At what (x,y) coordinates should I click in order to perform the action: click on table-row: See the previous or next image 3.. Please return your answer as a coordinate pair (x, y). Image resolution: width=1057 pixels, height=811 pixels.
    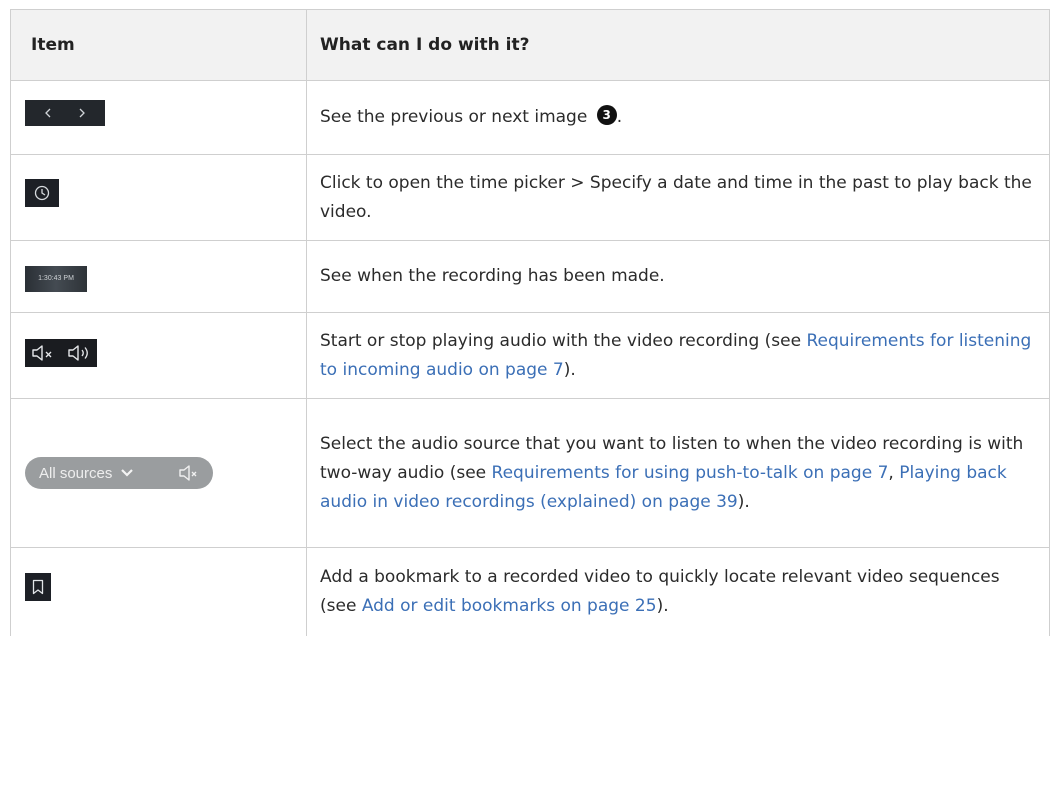
    Looking at the image, I should click on (530, 117).